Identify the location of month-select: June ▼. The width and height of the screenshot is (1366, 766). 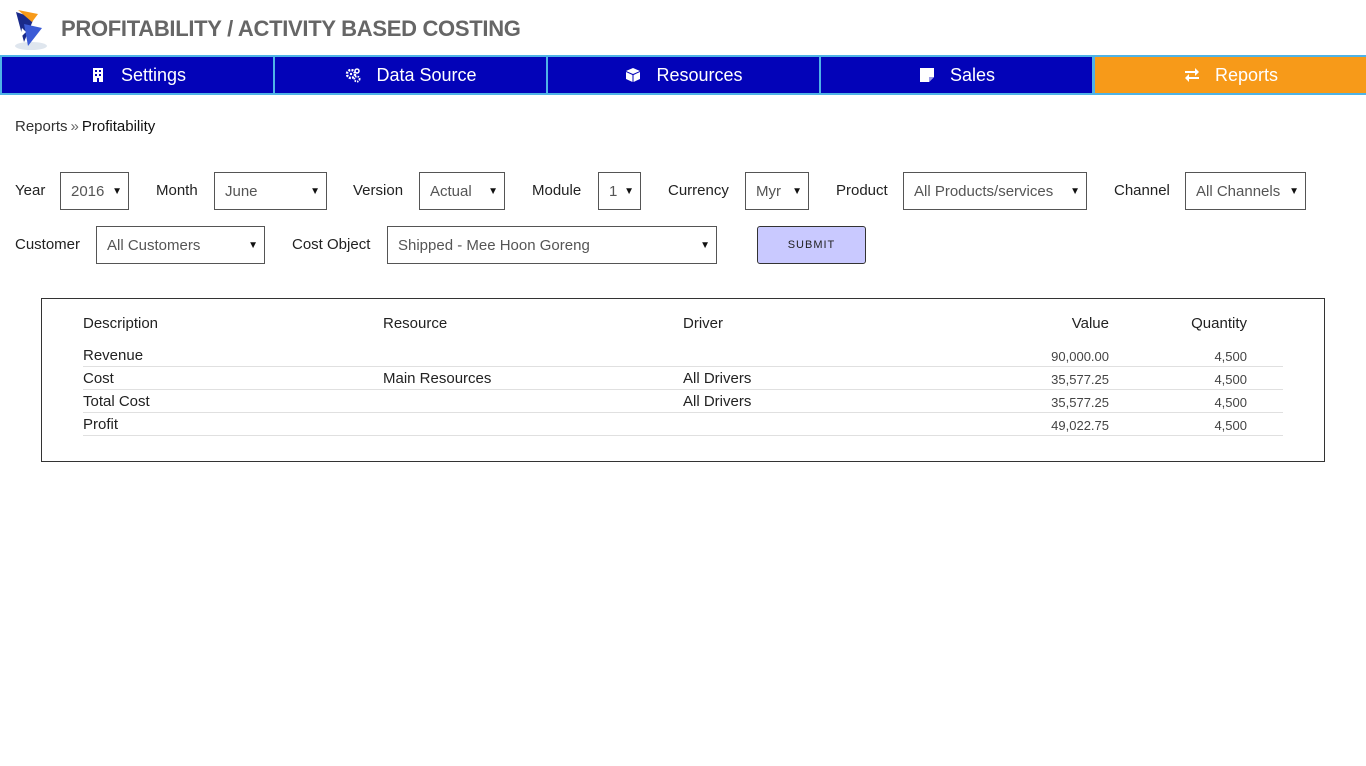
(270, 191).